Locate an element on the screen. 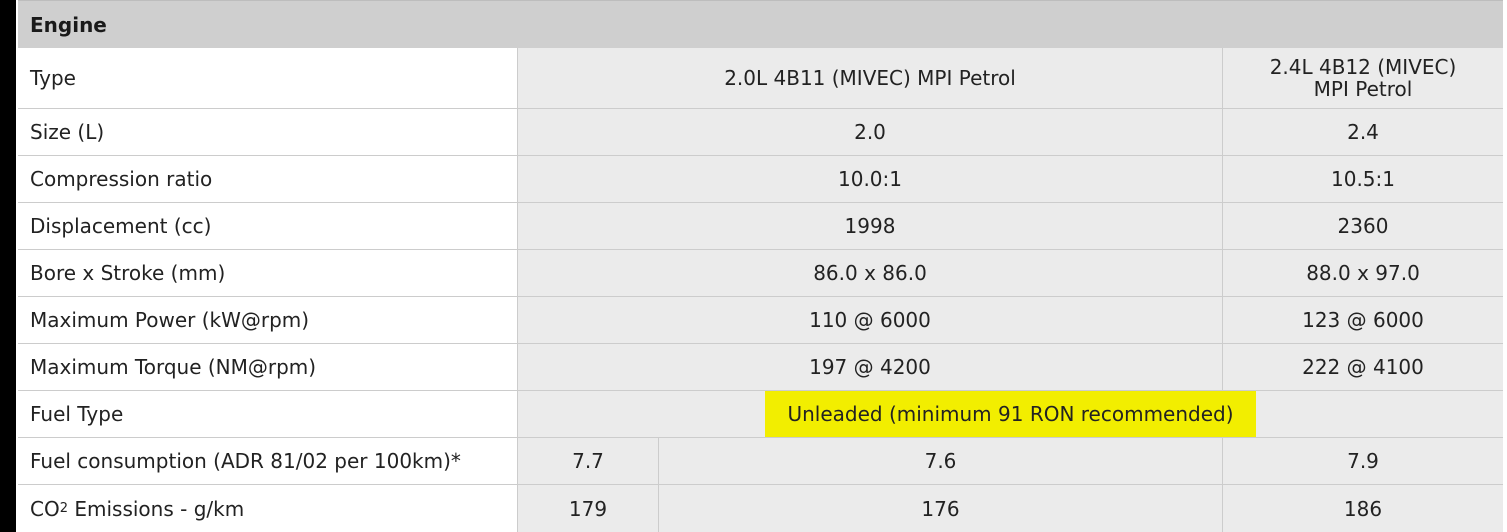 This screenshot has height=532, width=1507. left-accent-bar is located at coordinates (8, 266).